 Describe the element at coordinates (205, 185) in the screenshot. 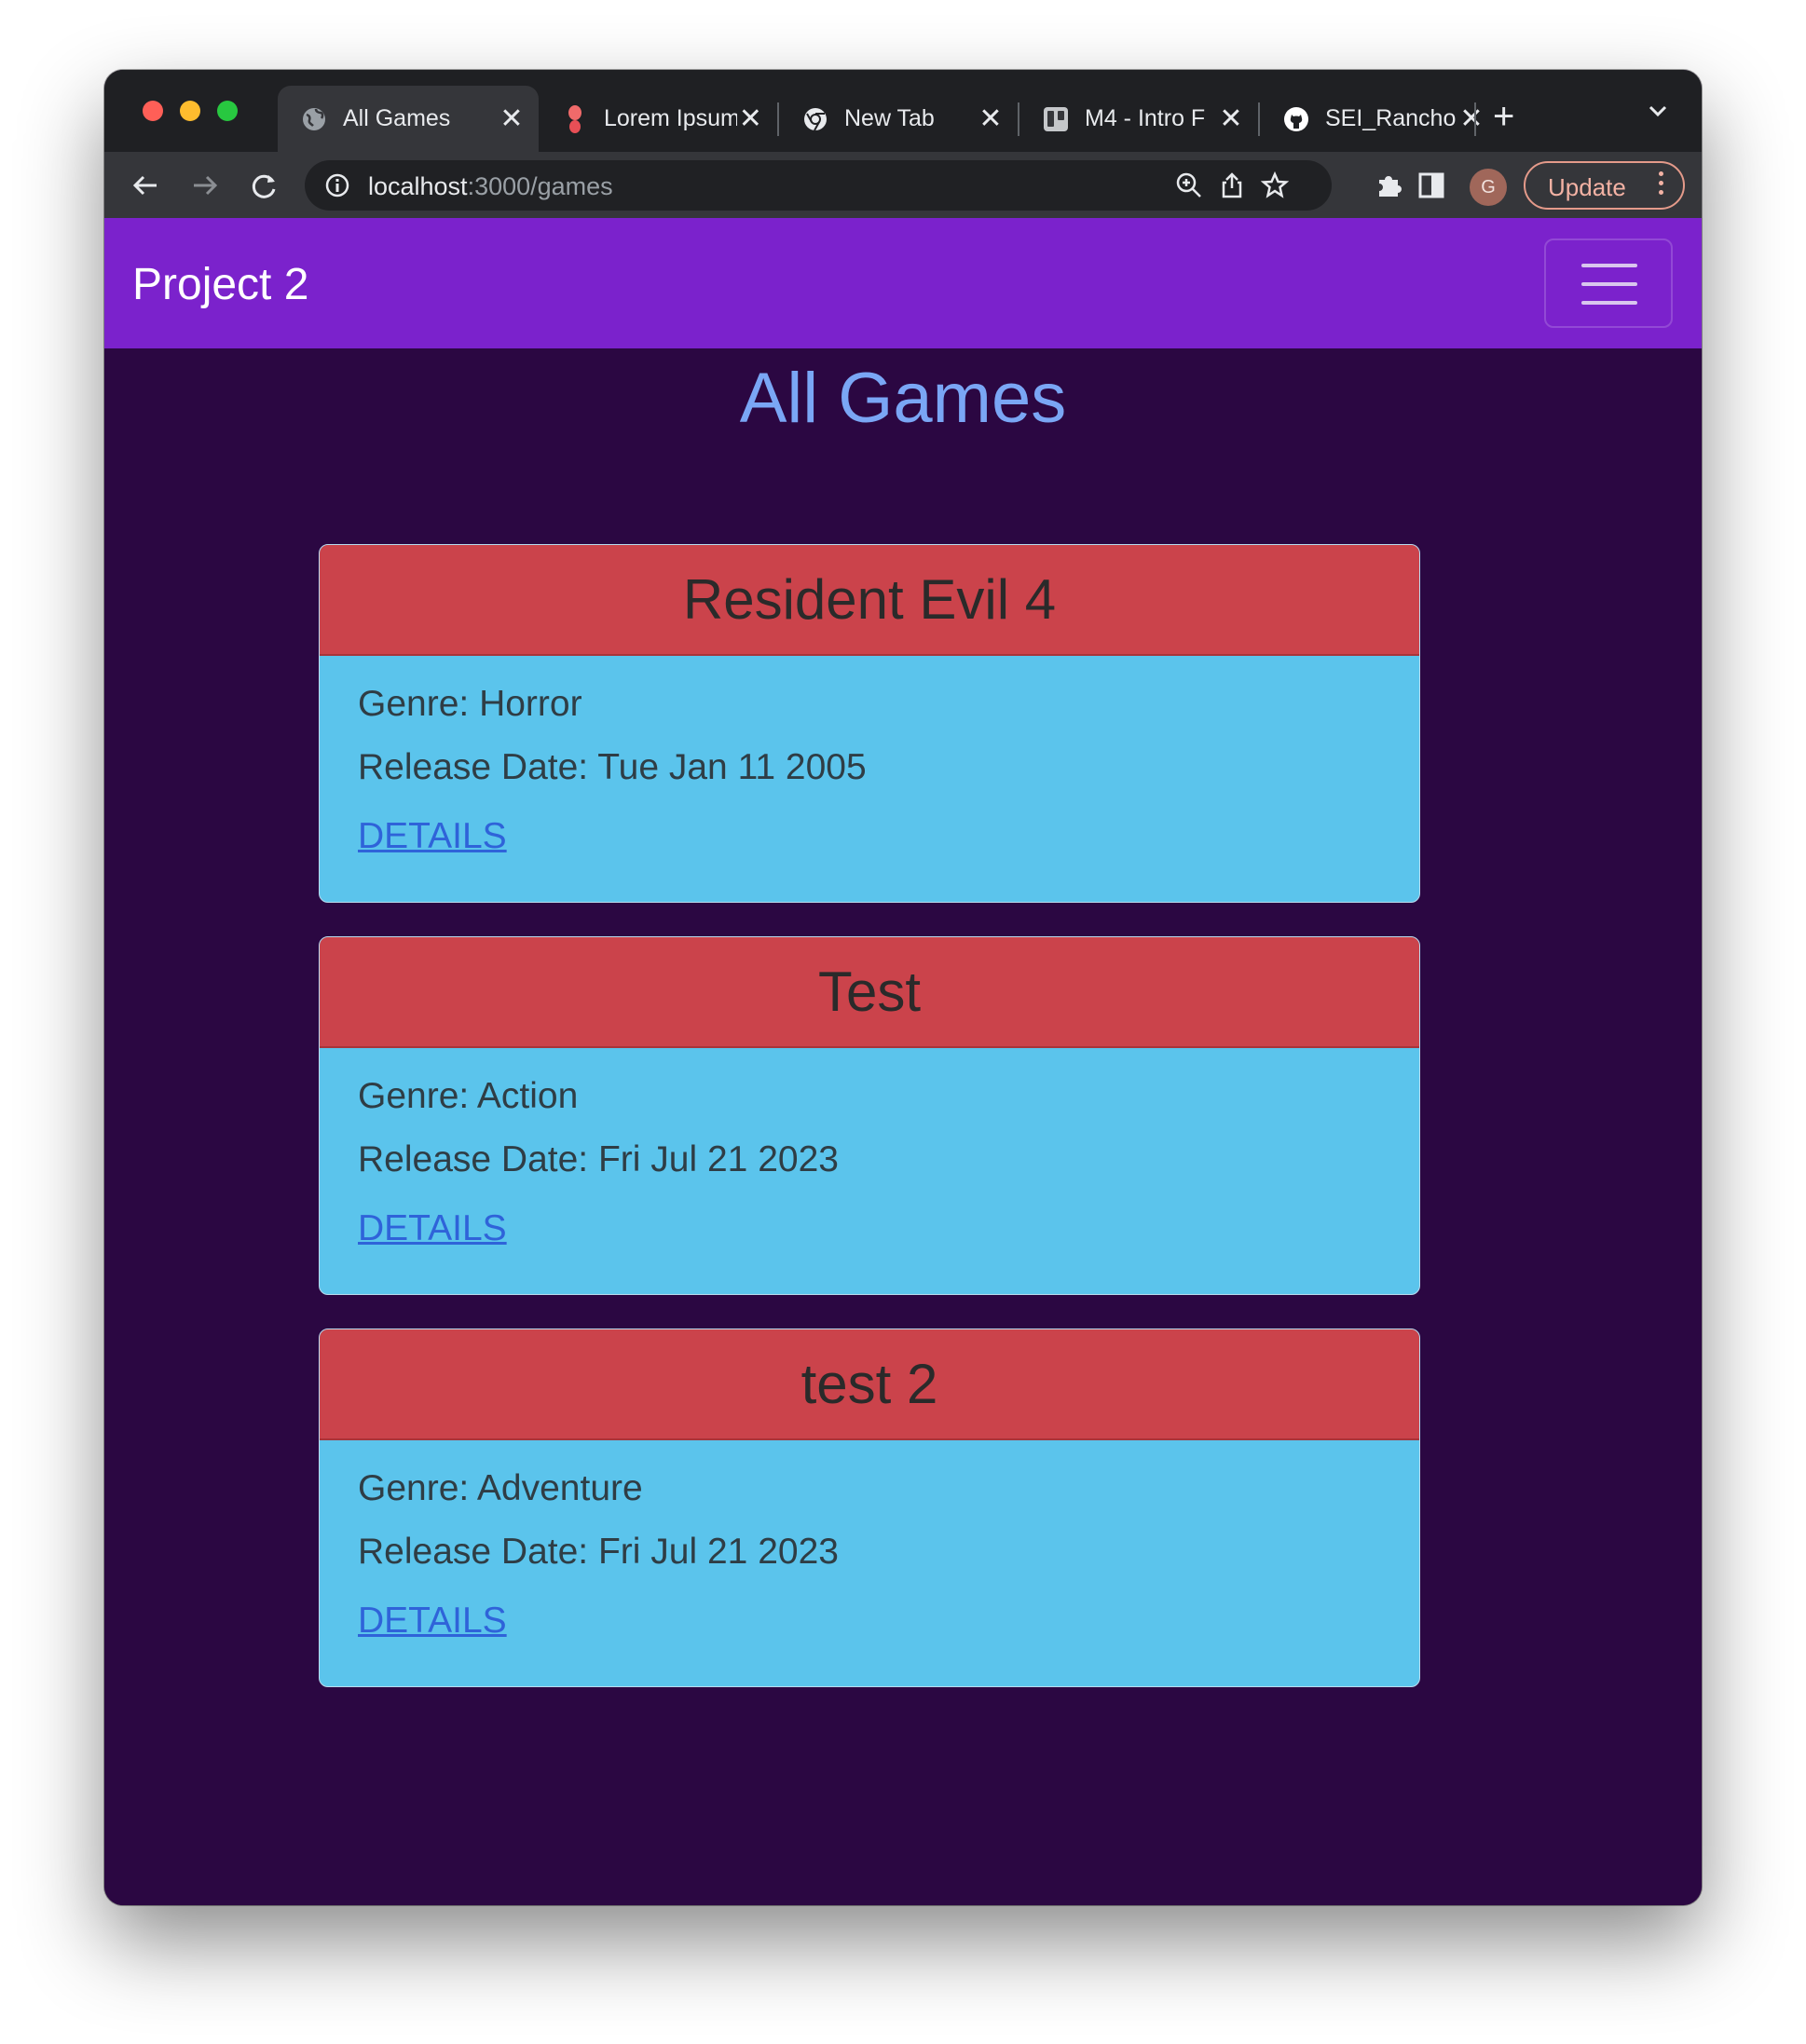

I see `forward-icon` at that location.